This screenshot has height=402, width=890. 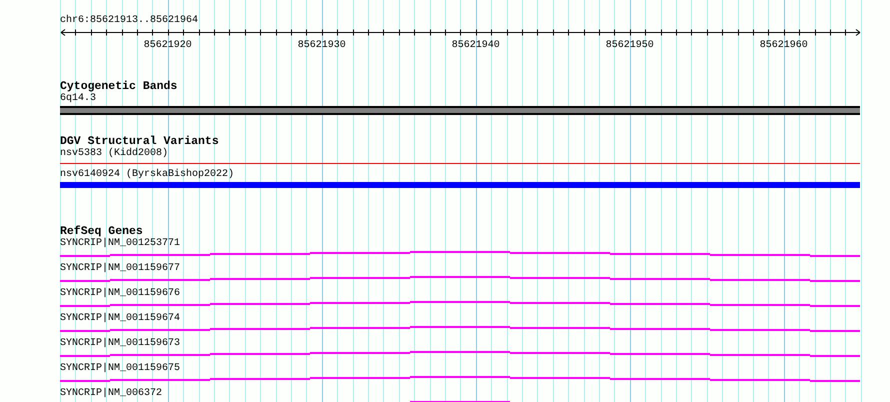 I want to click on track-title: DGV Structural Variants, so click(x=140, y=141).